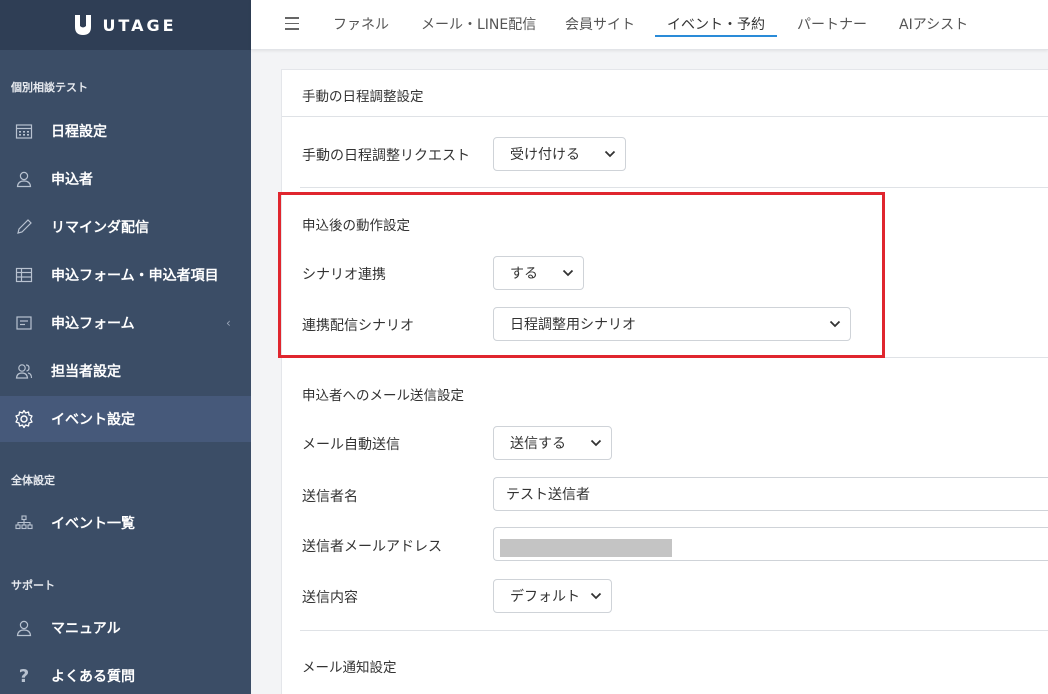 This screenshot has height=694, width=1048. Describe the element at coordinates (49, 87) in the screenshot. I see `section-label-project: 個別相談テスト` at that location.